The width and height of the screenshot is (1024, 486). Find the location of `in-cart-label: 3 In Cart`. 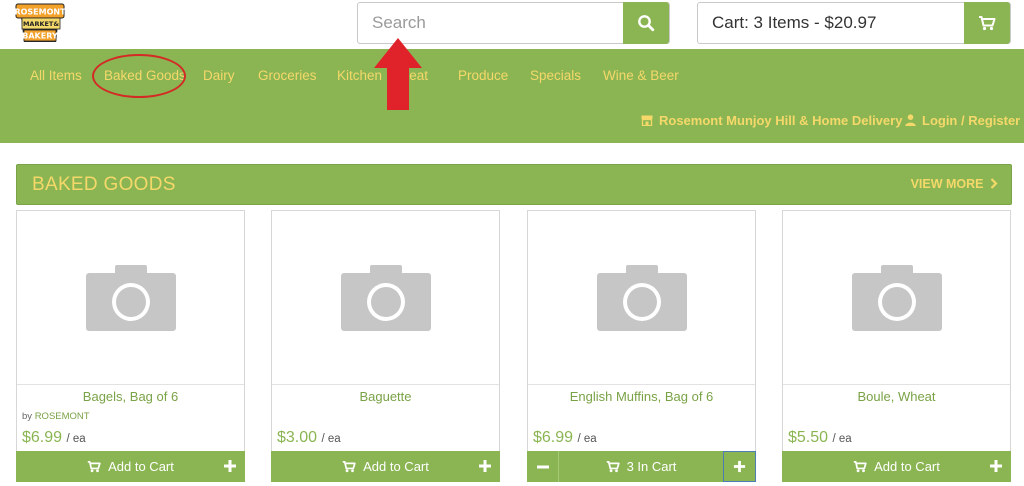

in-cart-label: 3 In Cart is located at coordinates (651, 466).